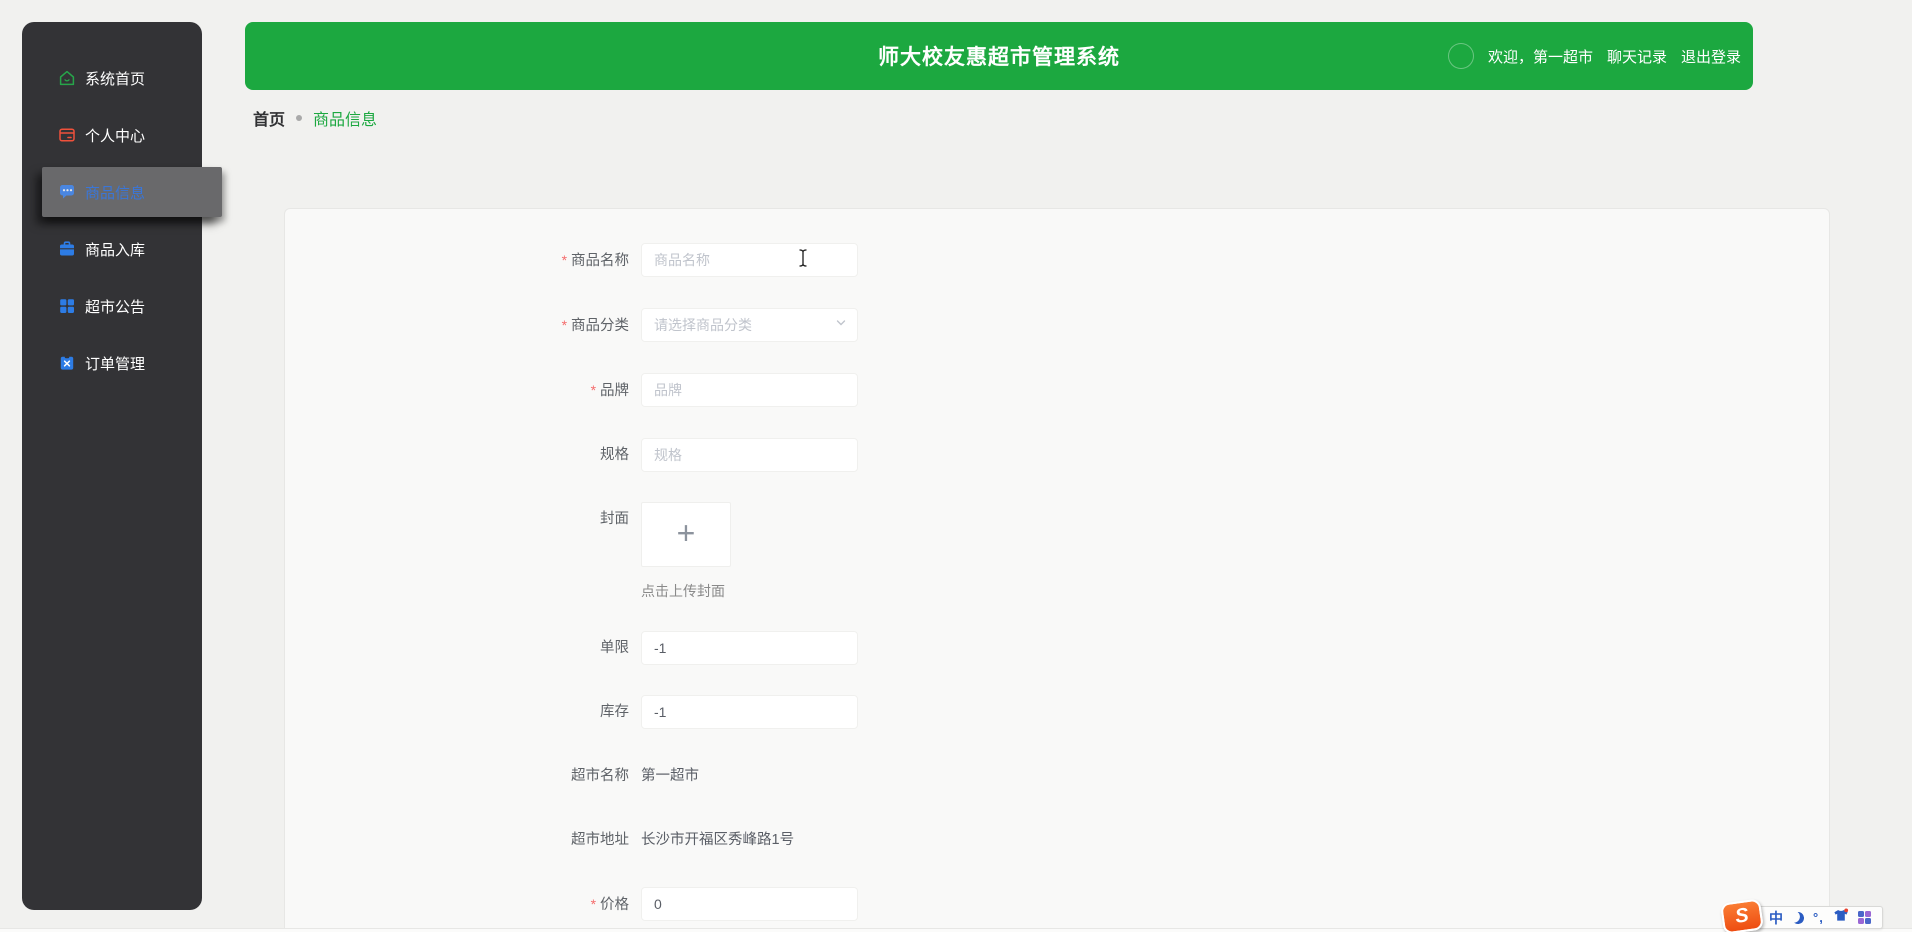  Describe the element at coordinates (749, 904) in the screenshot. I see `price-input` at that location.